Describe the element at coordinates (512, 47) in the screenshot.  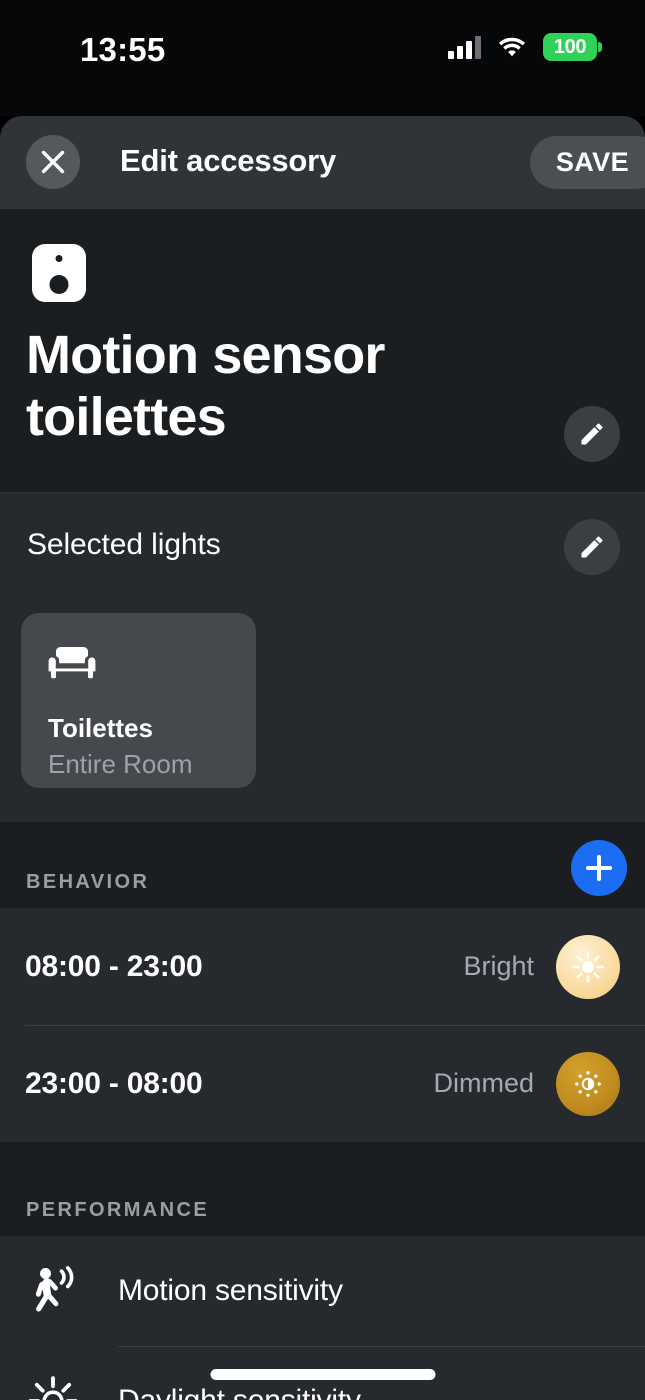
I see `wifi-icon` at that location.